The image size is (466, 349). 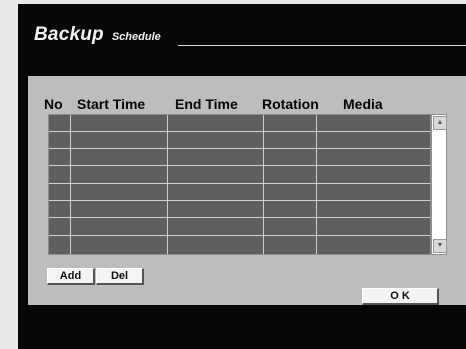 What do you see at coordinates (111, 104) in the screenshot?
I see `column-header-start-time: Start Time` at bounding box center [111, 104].